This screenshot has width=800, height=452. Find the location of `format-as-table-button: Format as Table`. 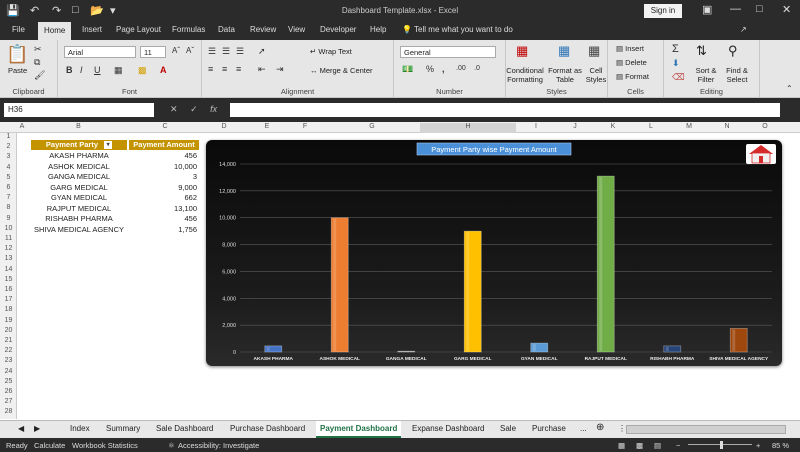

format-as-table-button: Format as Table is located at coordinates (565, 75).